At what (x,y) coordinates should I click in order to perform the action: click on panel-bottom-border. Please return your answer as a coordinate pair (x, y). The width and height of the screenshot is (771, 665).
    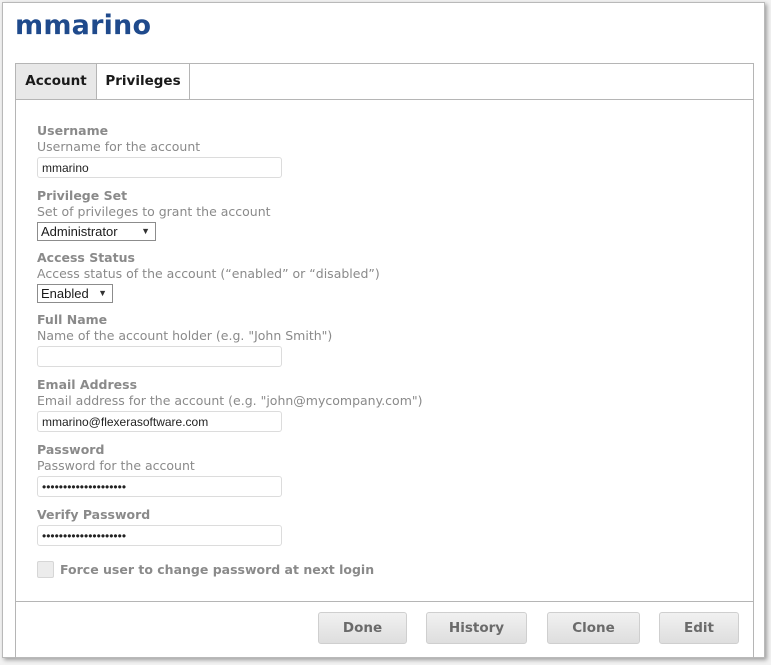
    Looking at the image, I should click on (384, 658).